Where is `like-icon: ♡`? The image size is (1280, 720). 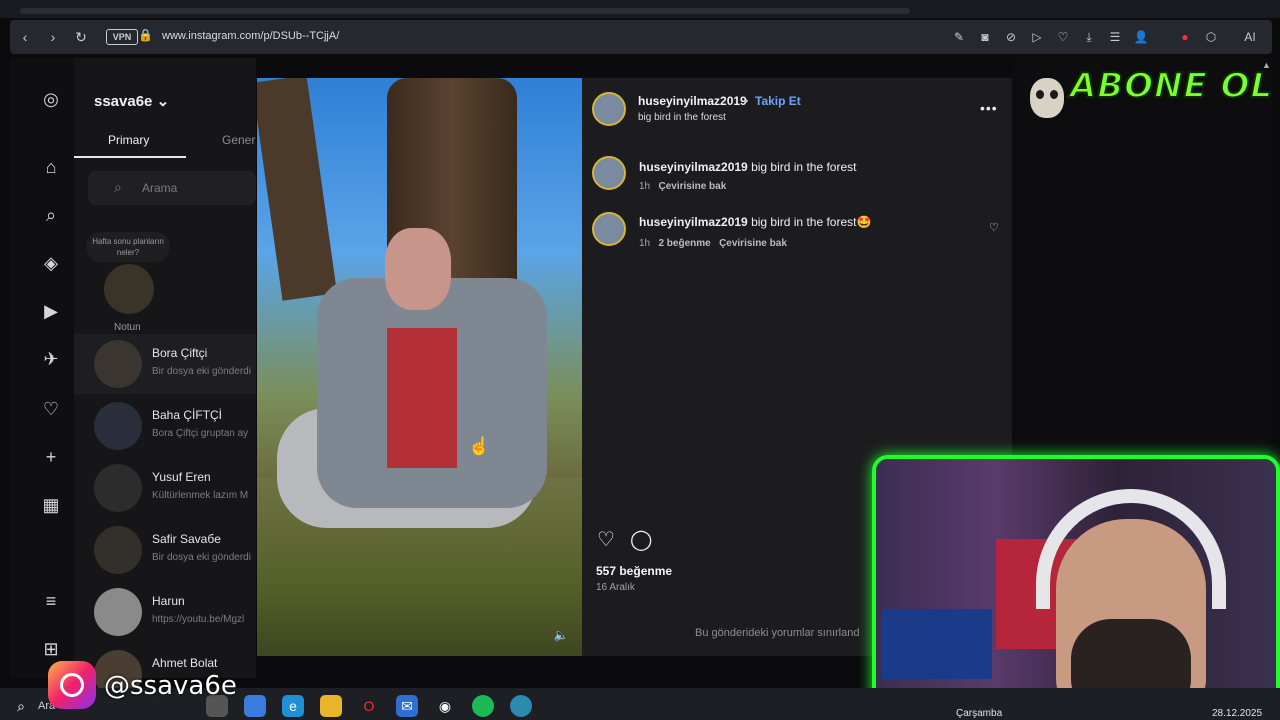
like-icon: ♡ is located at coordinates (606, 540).